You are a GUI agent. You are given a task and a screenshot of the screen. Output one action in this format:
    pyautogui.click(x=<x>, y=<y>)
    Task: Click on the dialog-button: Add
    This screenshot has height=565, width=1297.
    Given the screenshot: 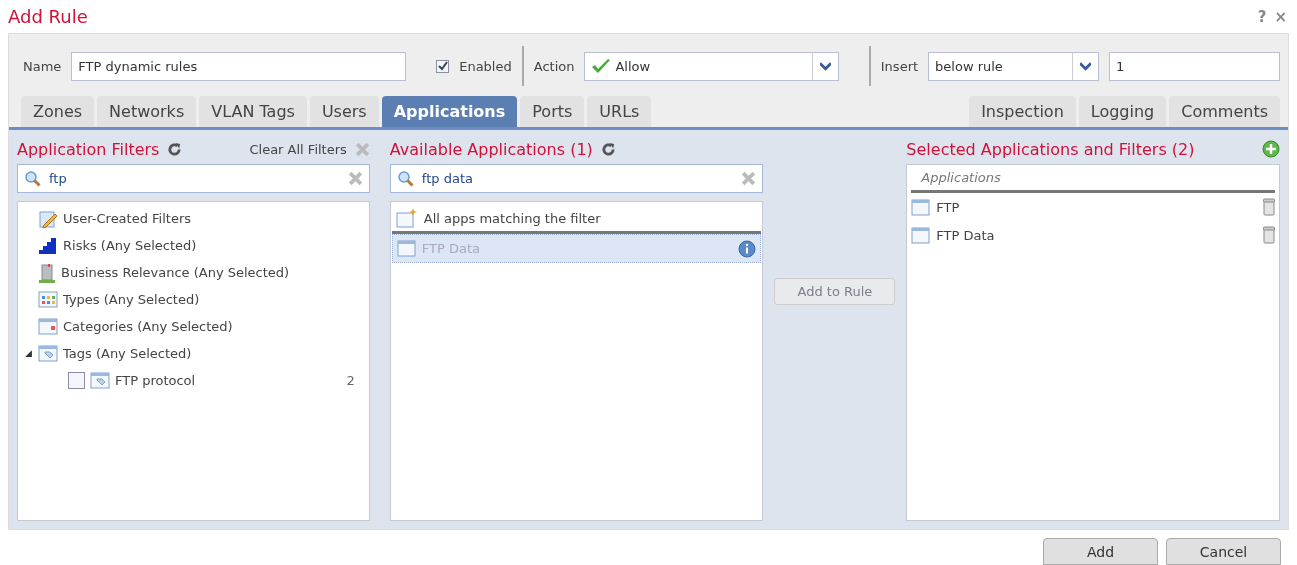 What is the action you would take?
    pyautogui.click(x=1100, y=551)
    